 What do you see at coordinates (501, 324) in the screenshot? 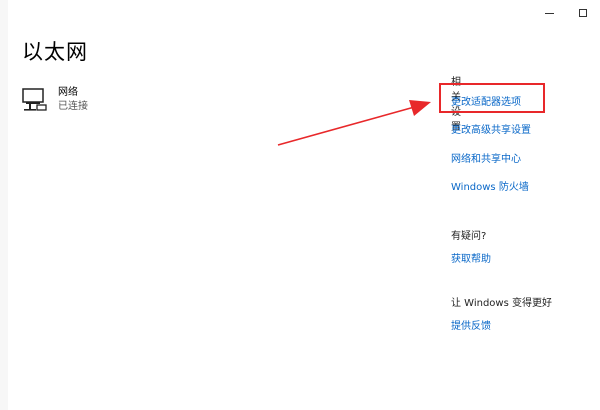
I see `give-feedback-link: 提供反馈` at bounding box center [501, 324].